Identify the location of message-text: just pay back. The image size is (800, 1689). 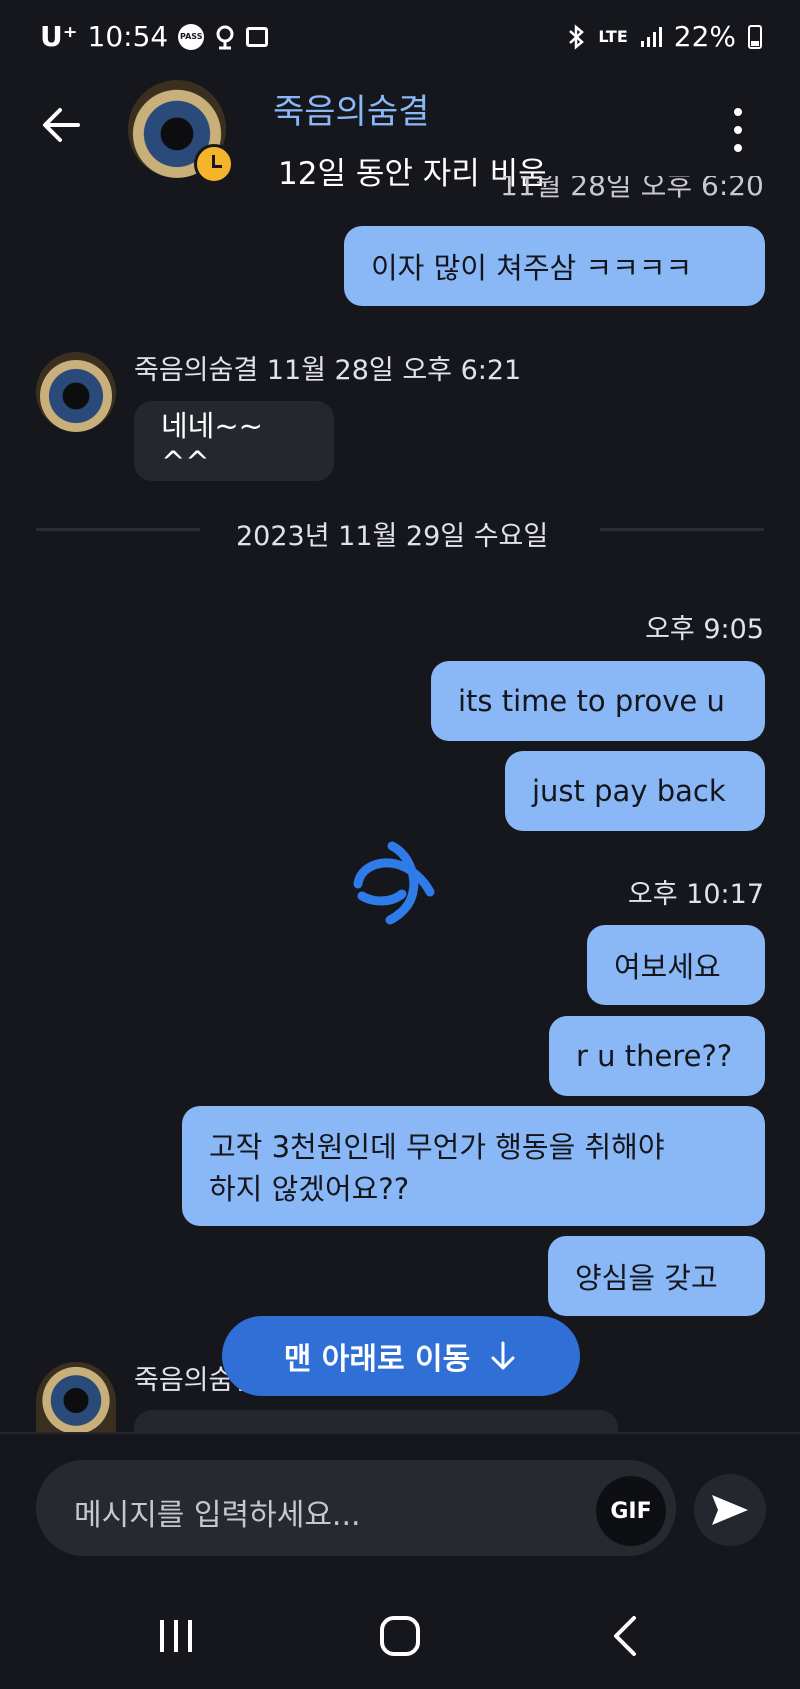
(629, 791).